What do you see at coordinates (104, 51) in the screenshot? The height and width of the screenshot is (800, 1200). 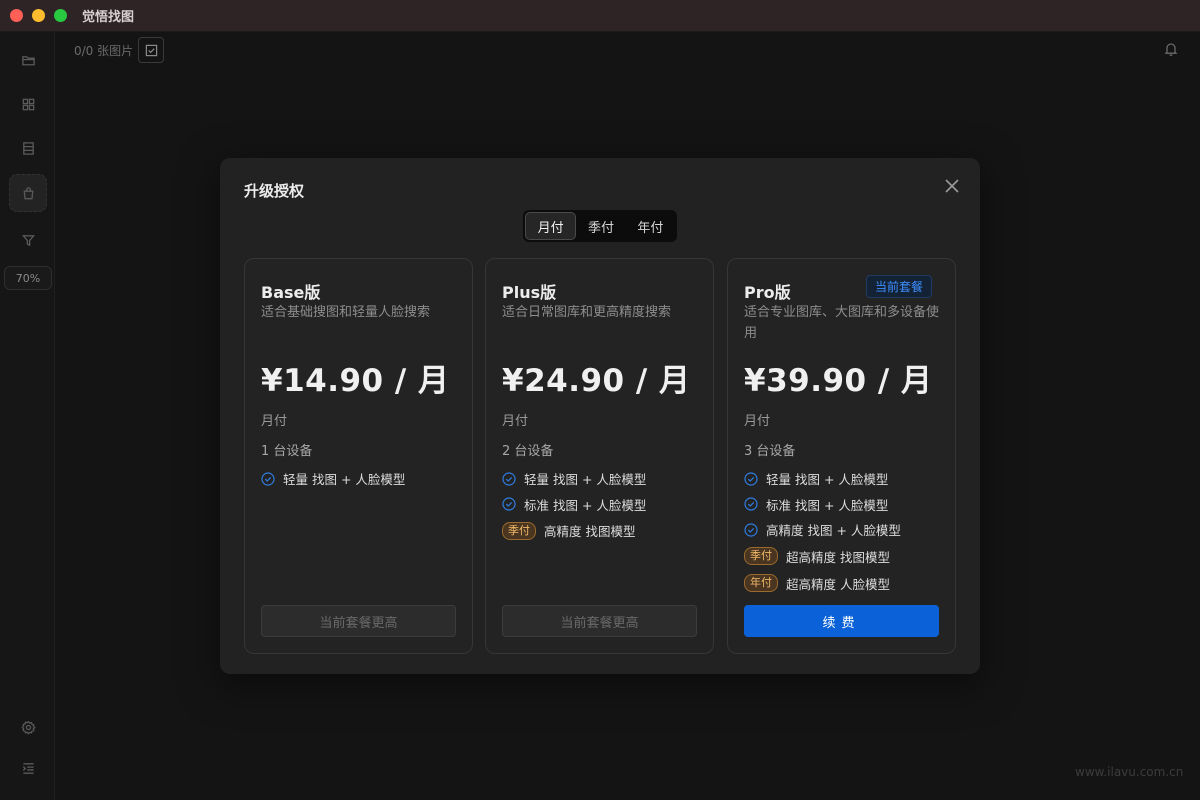 I see `image-count: 0/0 张图片` at bounding box center [104, 51].